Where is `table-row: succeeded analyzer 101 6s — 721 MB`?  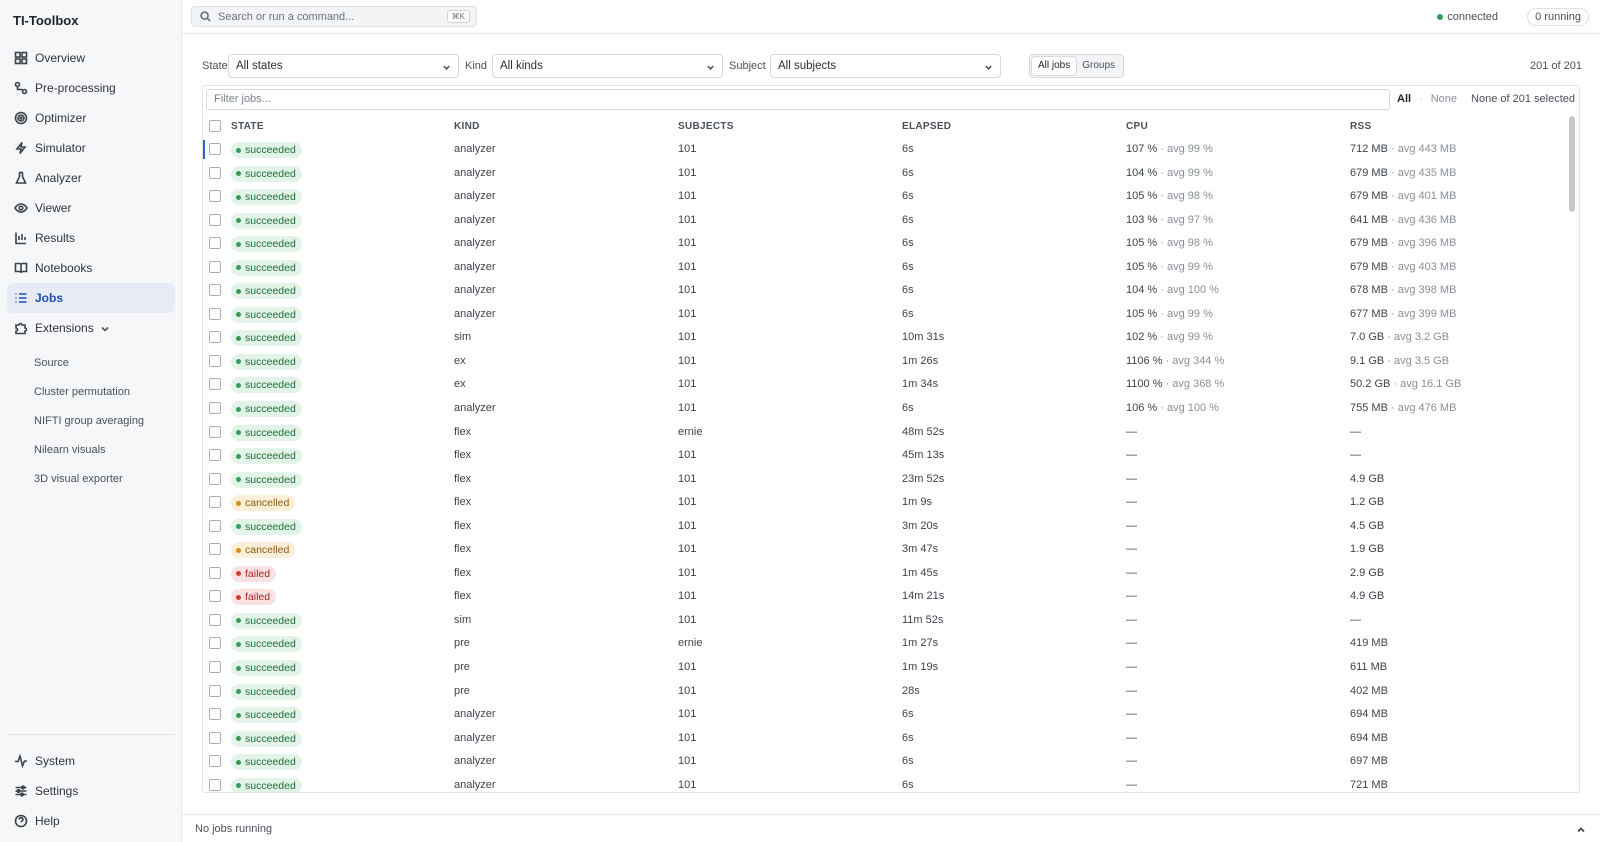 table-row: succeeded analyzer 101 6s — 721 MB is located at coordinates (885, 783).